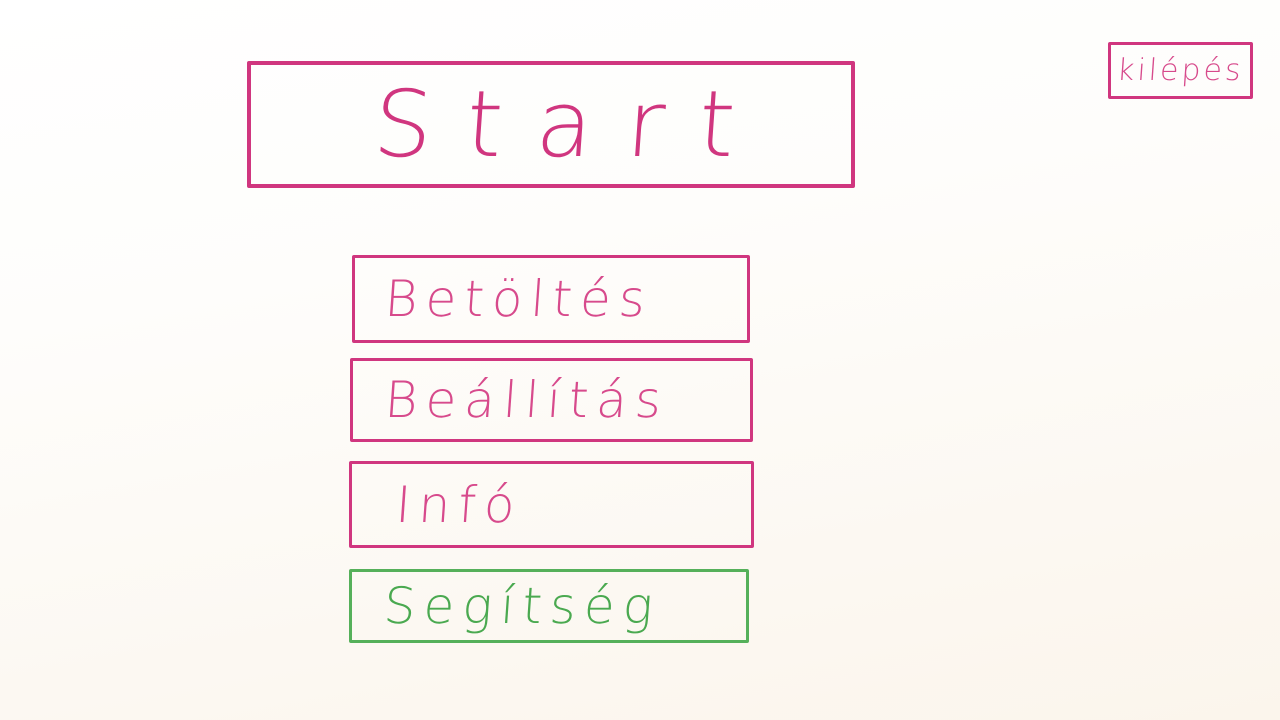 The height and width of the screenshot is (720, 1280). I want to click on exit-button: kilépés, so click(1180, 70).